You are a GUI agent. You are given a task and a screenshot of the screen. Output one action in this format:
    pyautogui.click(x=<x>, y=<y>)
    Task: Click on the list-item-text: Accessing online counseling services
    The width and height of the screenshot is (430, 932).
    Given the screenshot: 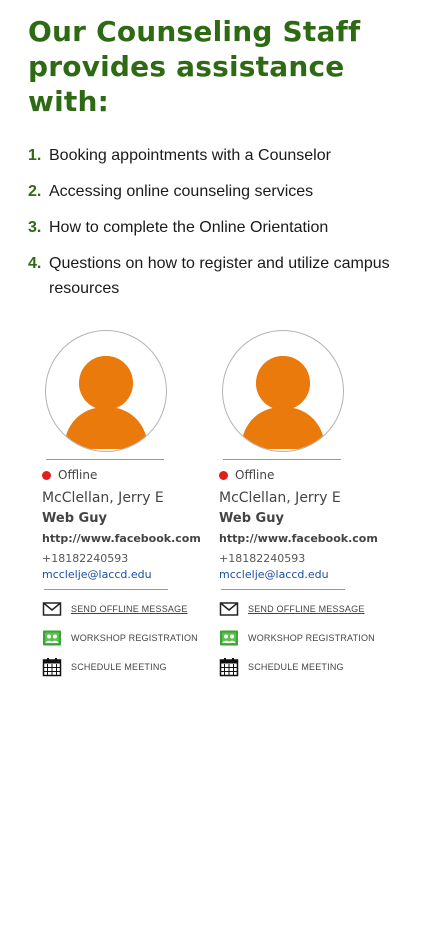 What is the action you would take?
    pyautogui.click(x=181, y=191)
    